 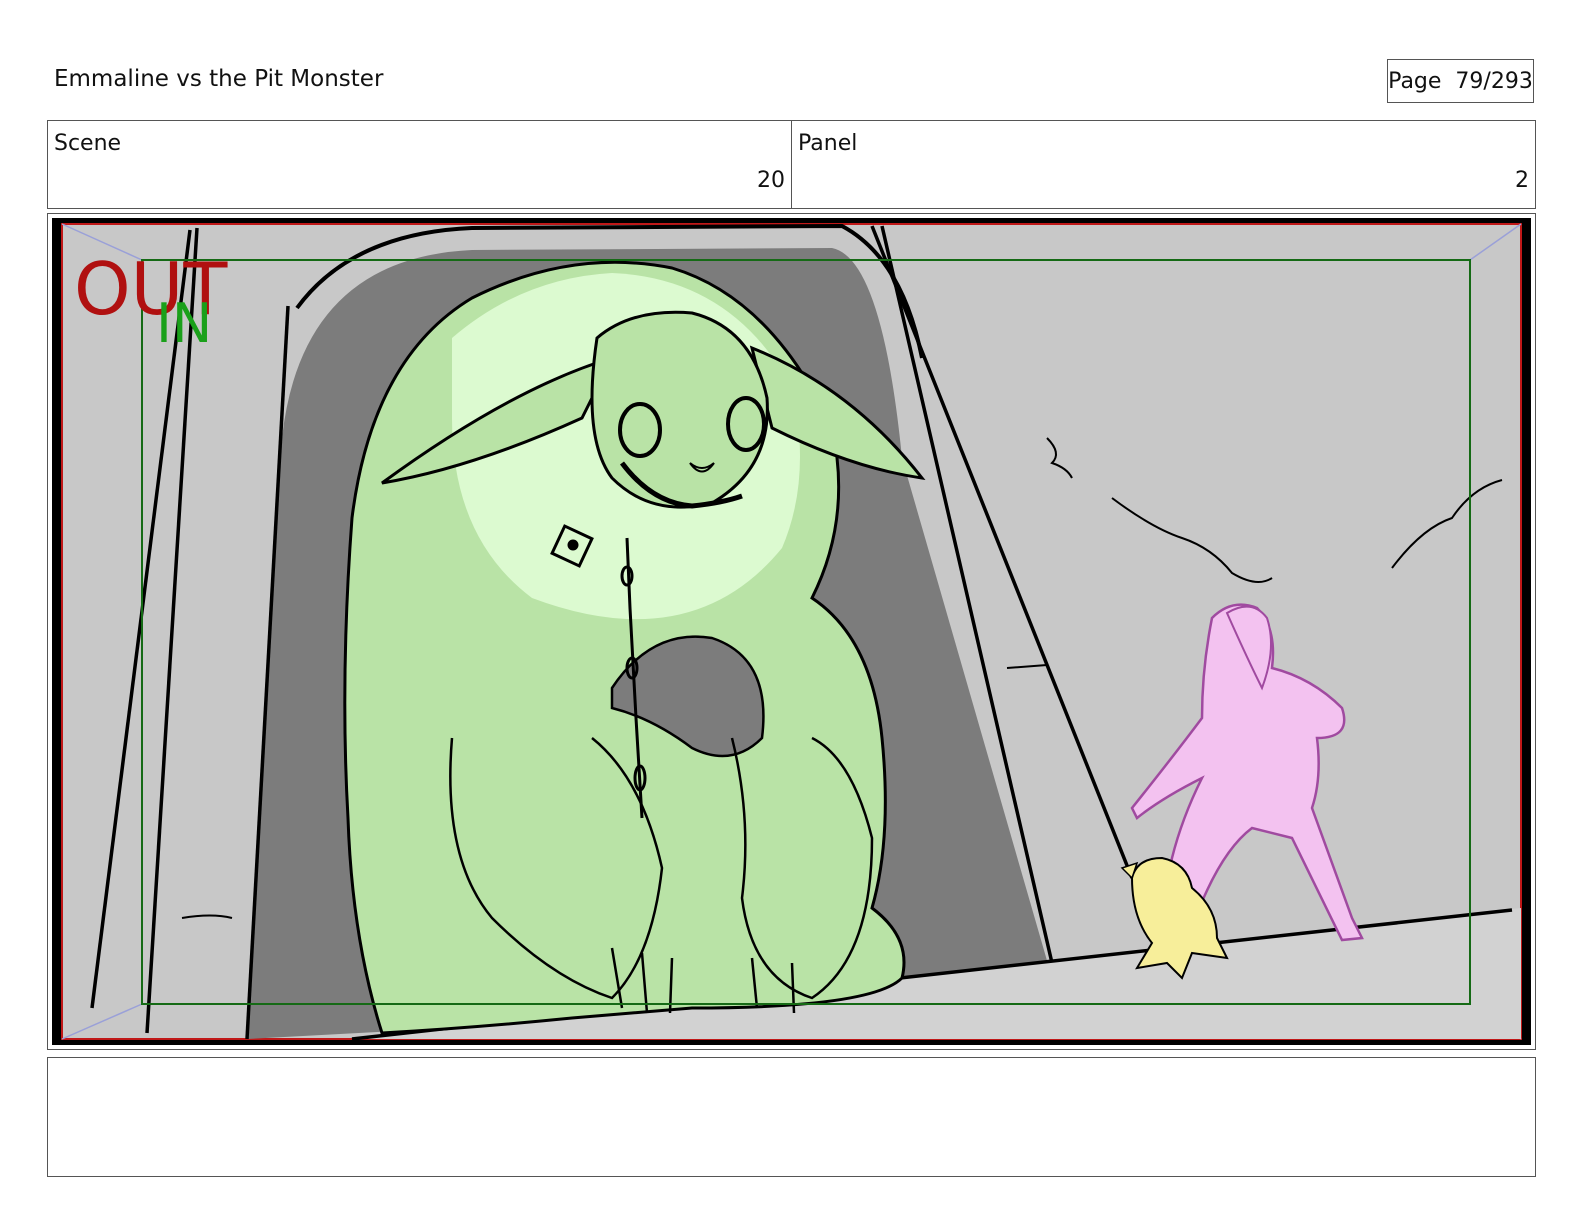 What do you see at coordinates (88, 143) in the screenshot?
I see `scene-label: Scene` at bounding box center [88, 143].